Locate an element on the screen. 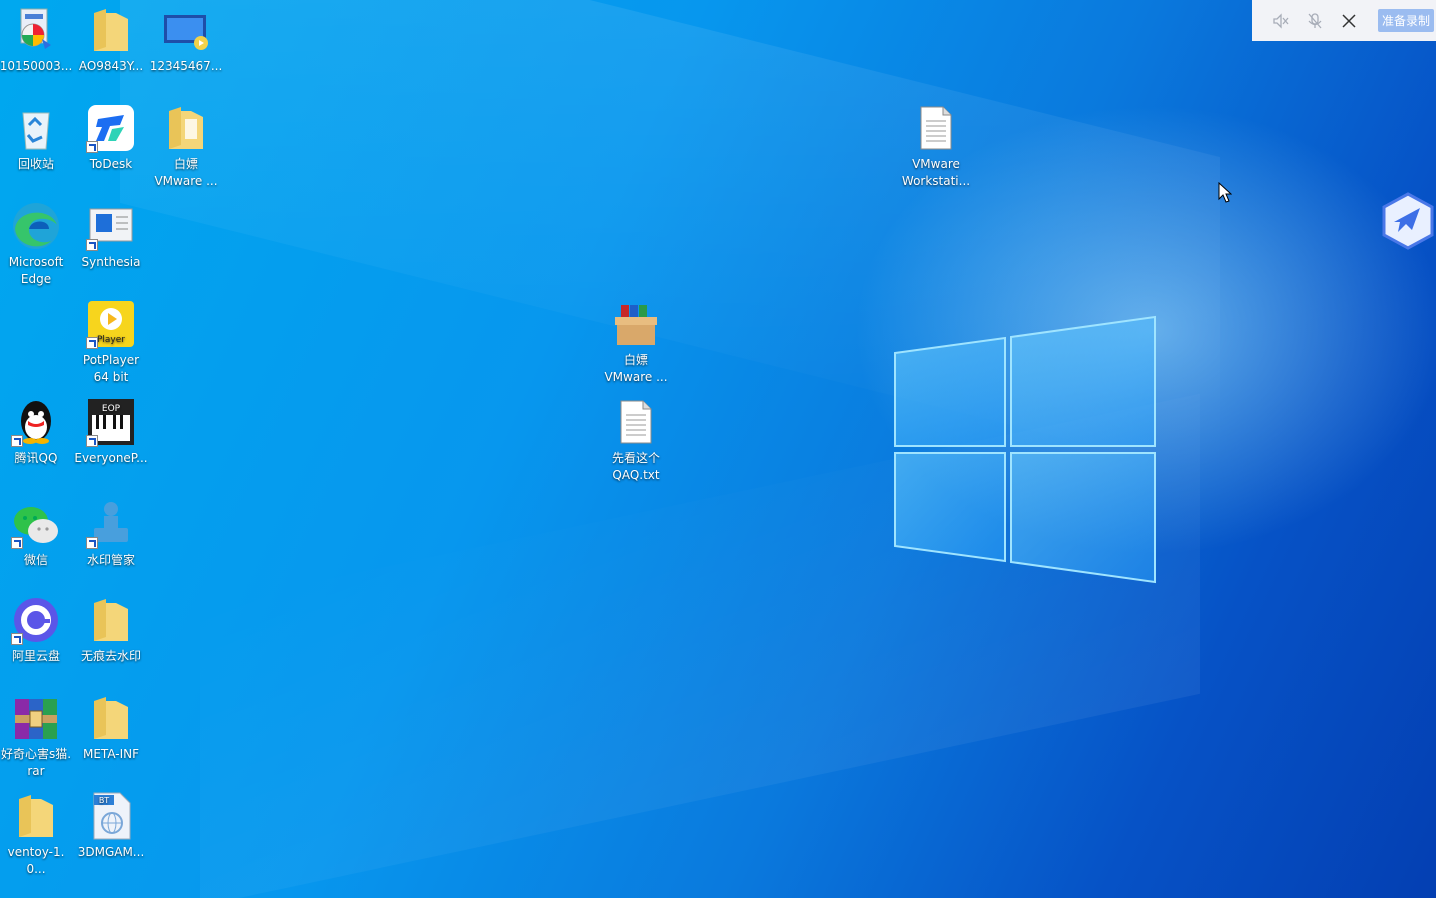 This screenshot has width=1436, height=898. watermark-manager-icon is located at coordinates (111, 524).